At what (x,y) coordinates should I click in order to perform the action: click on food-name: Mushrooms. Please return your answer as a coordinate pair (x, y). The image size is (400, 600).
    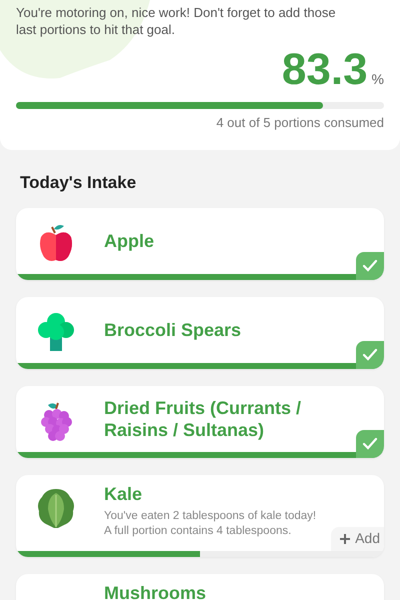
    Looking at the image, I should click on (155, 591).